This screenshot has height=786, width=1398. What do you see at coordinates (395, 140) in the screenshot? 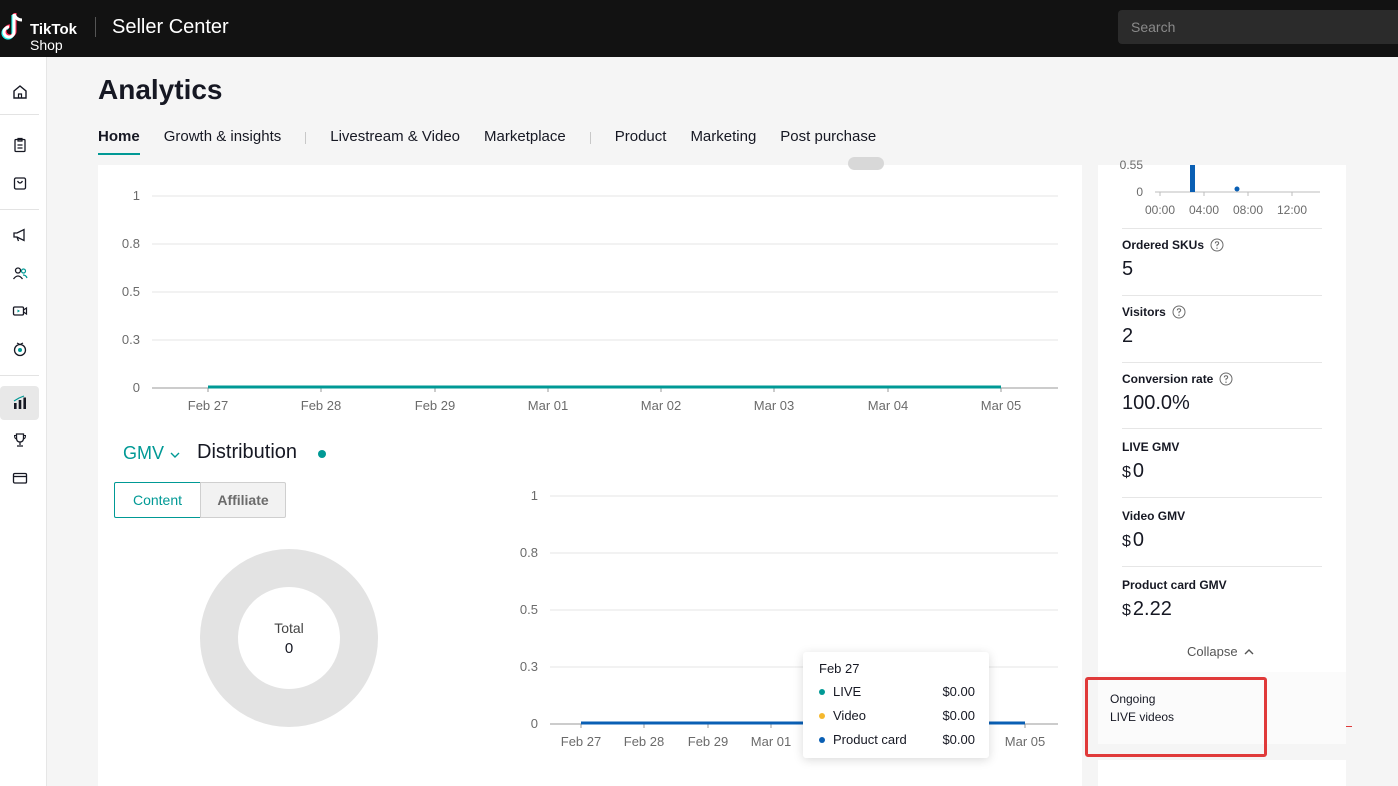
I see `tab-livestream-video: Livestream & Video` at bounding box center [395, 140].